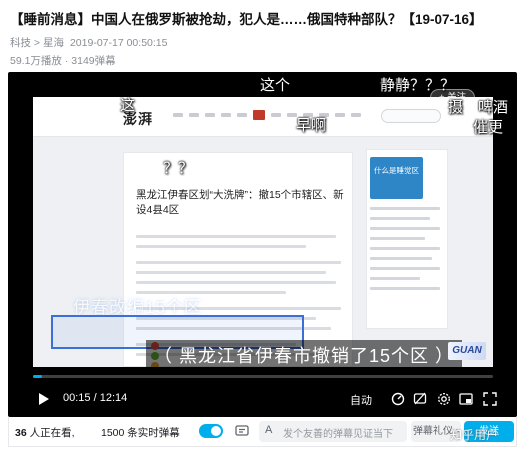 The height and width of the screenshot is (450, 522). What do you see at coordinates (44, 399) in the screenshot?
I see `play-icon` at bounding box center [44, 399].